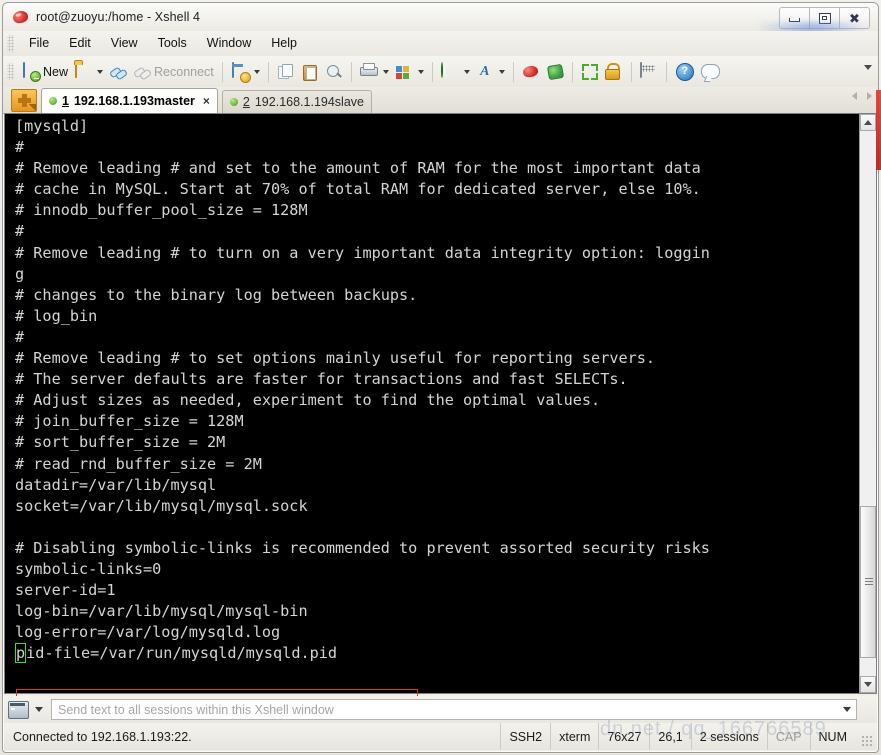 This screenshot has width=881, height=755. I want to click on tab-scroll-right-icon, so click(869, 96).